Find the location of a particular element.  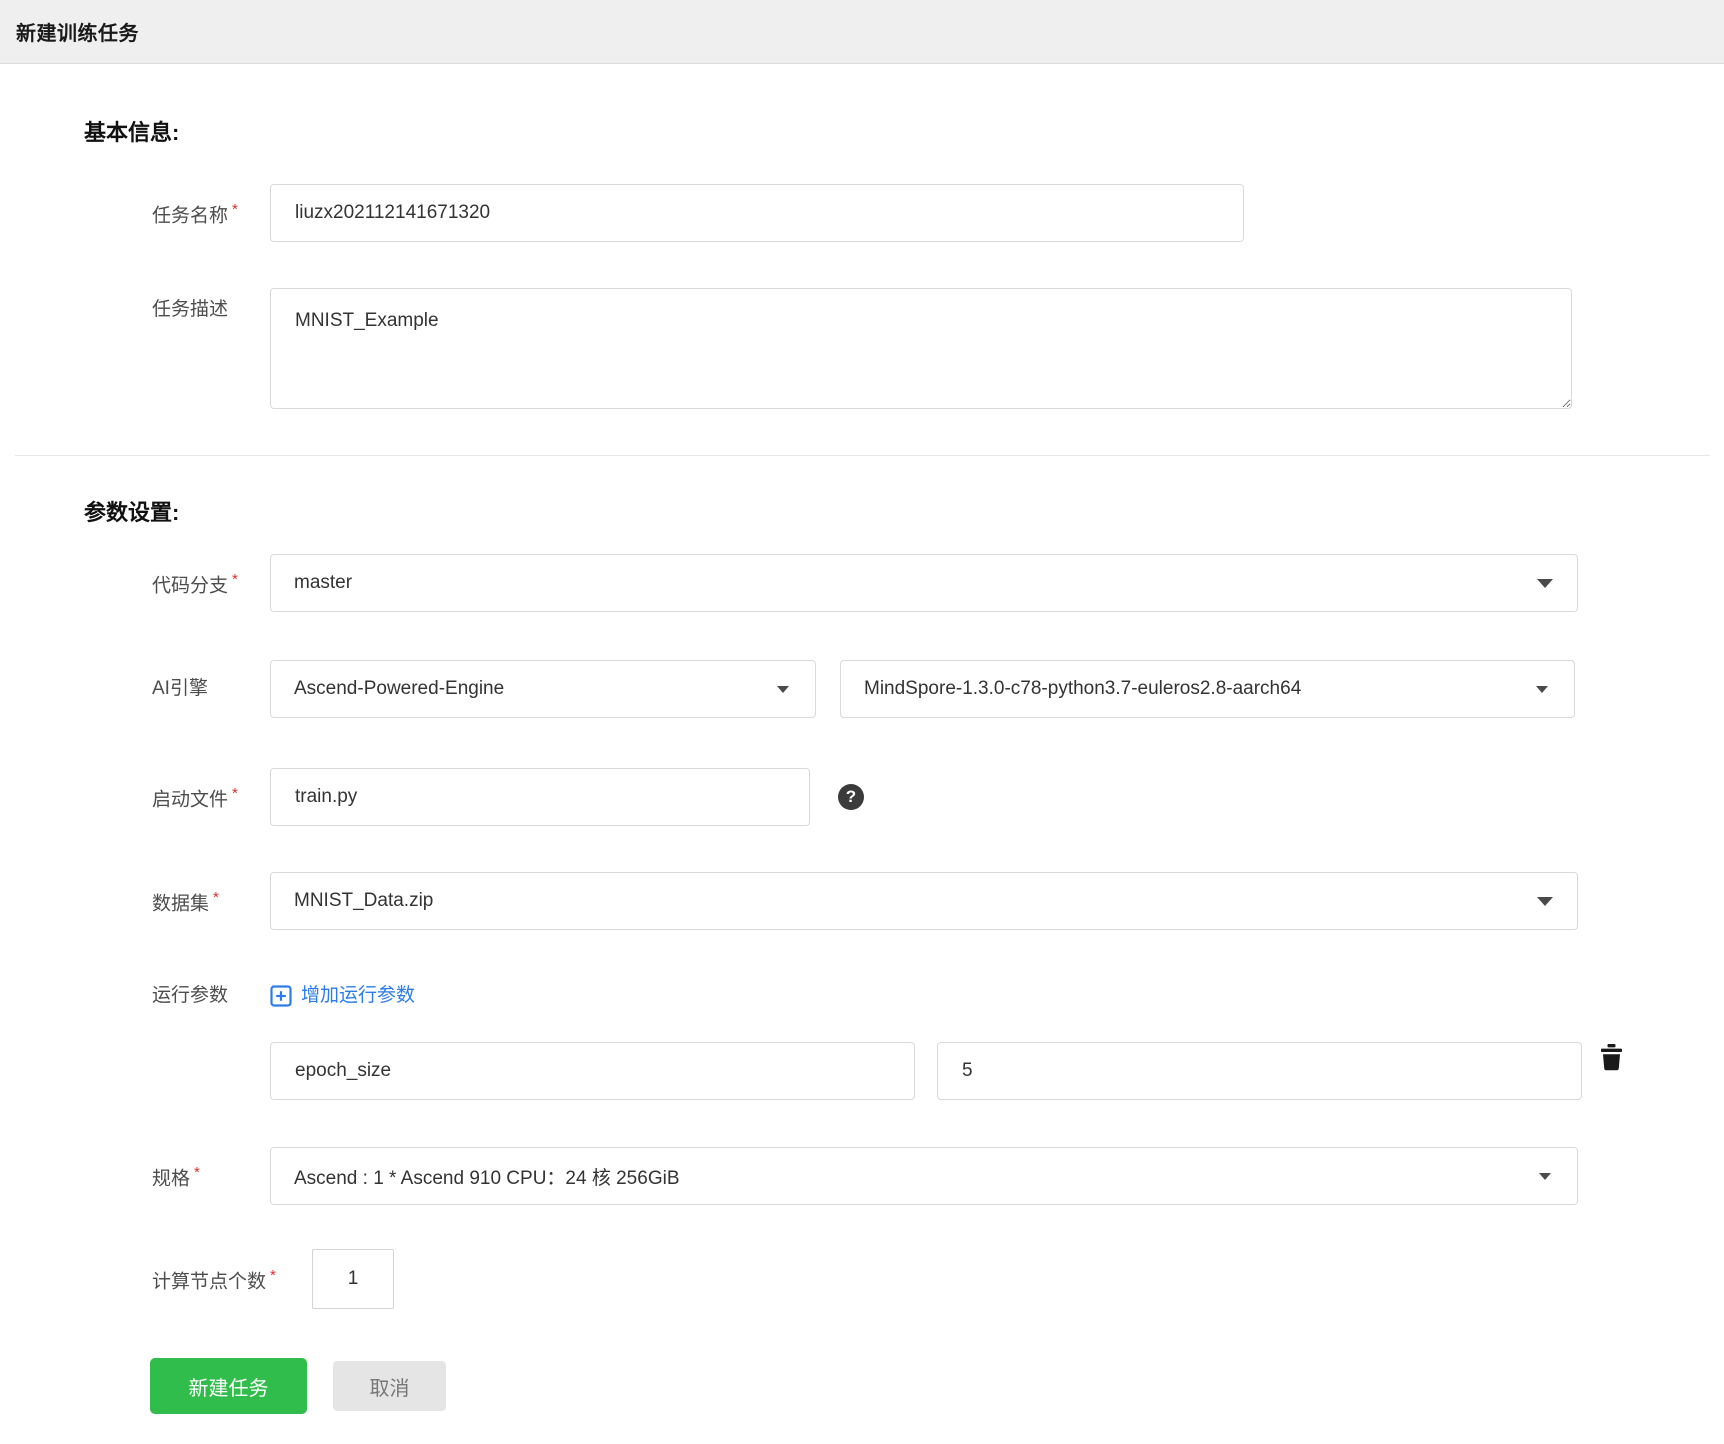

form-row-boot-file: 启动文件* ? is located at coordinates (938, 797).